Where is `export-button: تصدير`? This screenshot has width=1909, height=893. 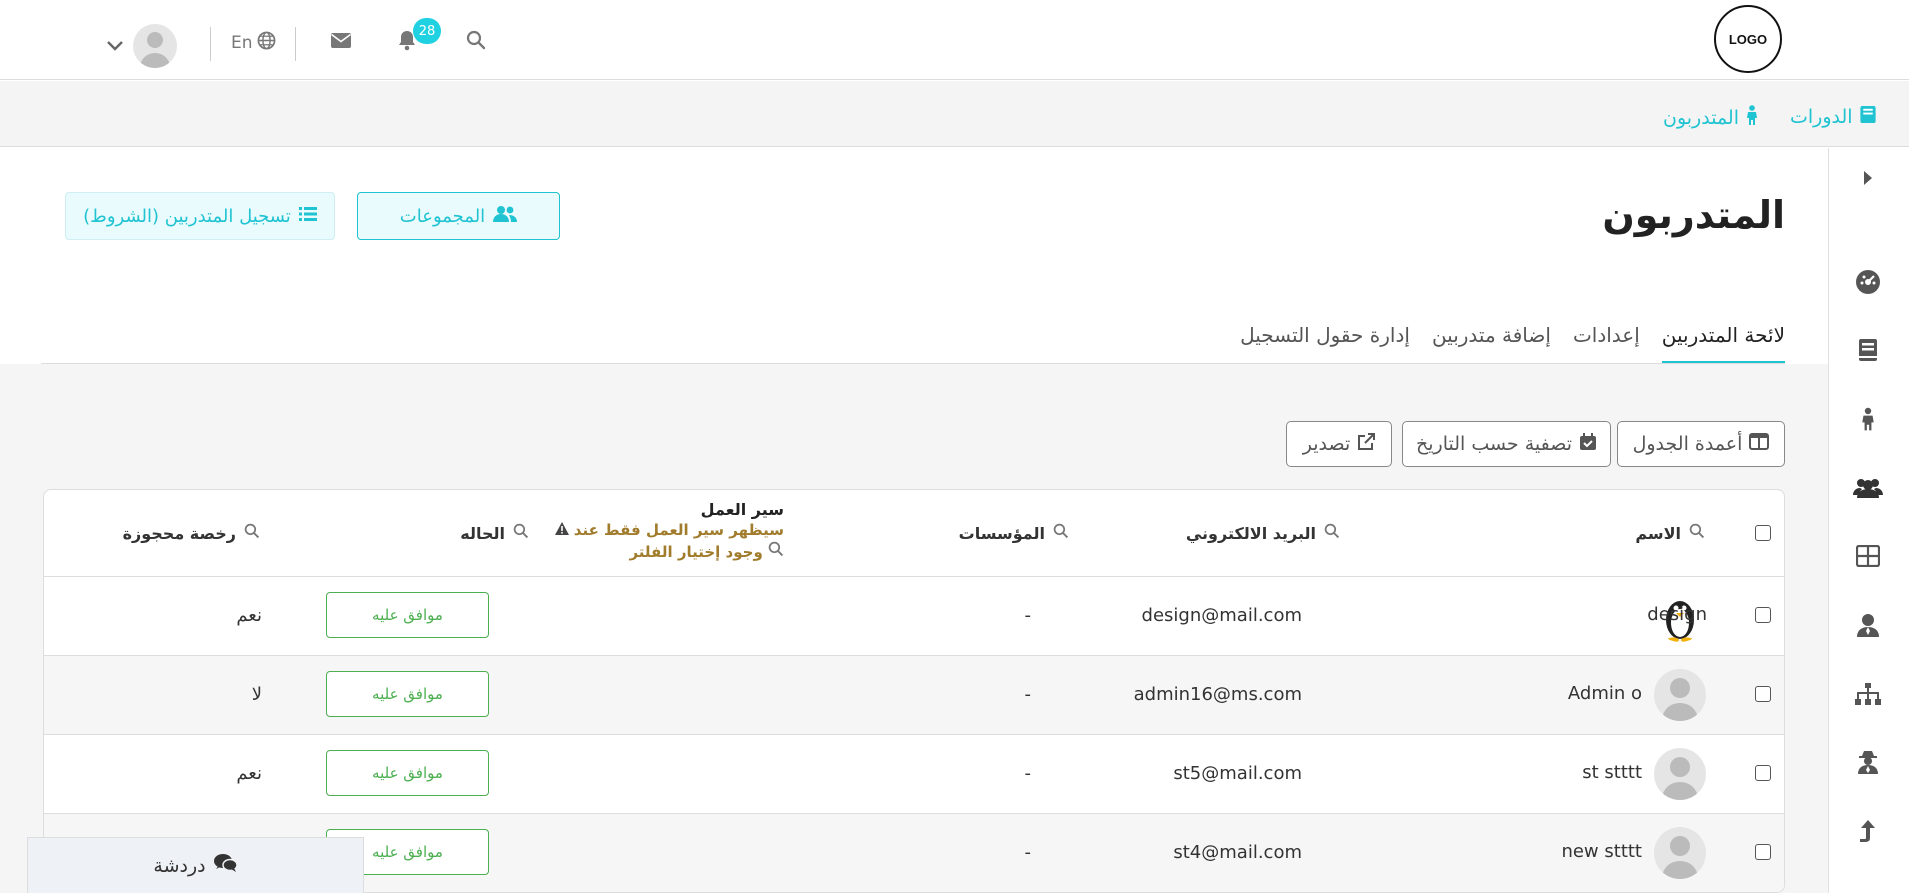 export-button: تصدير is located at coordinates (1339, 444).